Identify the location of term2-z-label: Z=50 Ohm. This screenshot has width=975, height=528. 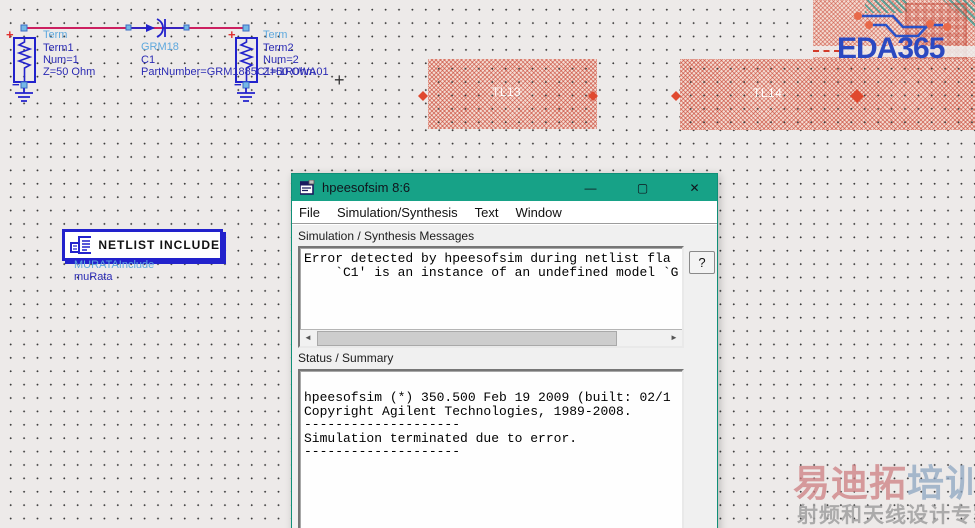
(289, 72).